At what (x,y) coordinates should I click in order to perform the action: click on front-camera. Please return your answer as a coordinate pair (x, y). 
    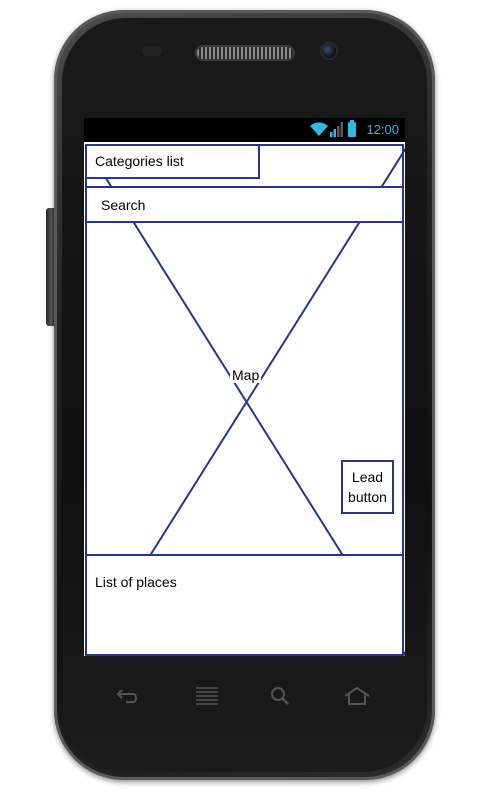
    Looking at the image, I should click on (329, 51).